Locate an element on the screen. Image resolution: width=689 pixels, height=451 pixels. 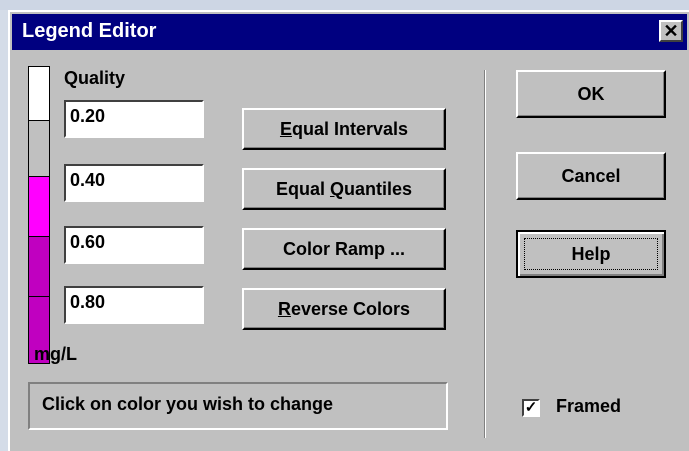
ok-label: OK is located at coordinates (591, 93).